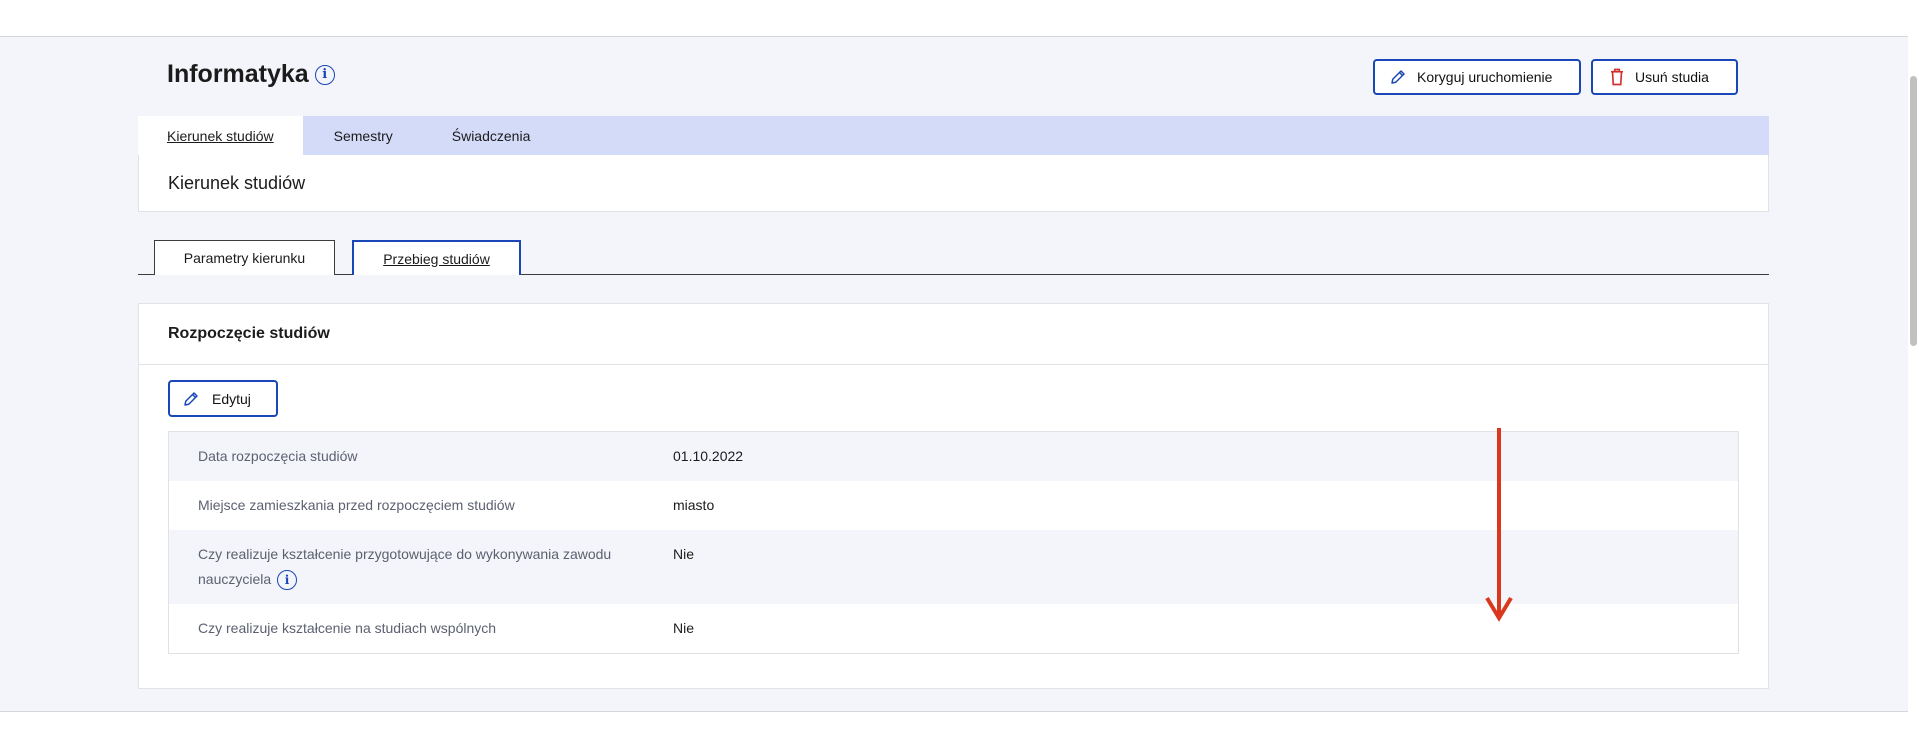 Image resolution: width=1919 pixels, height=741 pixels. What do you see at coordinates (1485, 77) in the screenshot?
I see `correct-launch-label: Koryguj uruchomienie` at bounding box center [1485, 77].